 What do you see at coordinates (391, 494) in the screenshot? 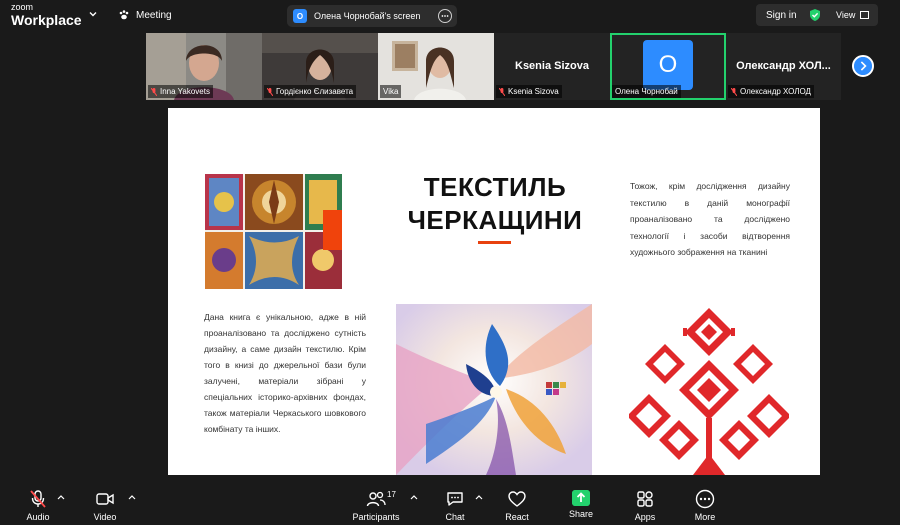
I see `participants-count: 17` at bounding box center [391, 494].